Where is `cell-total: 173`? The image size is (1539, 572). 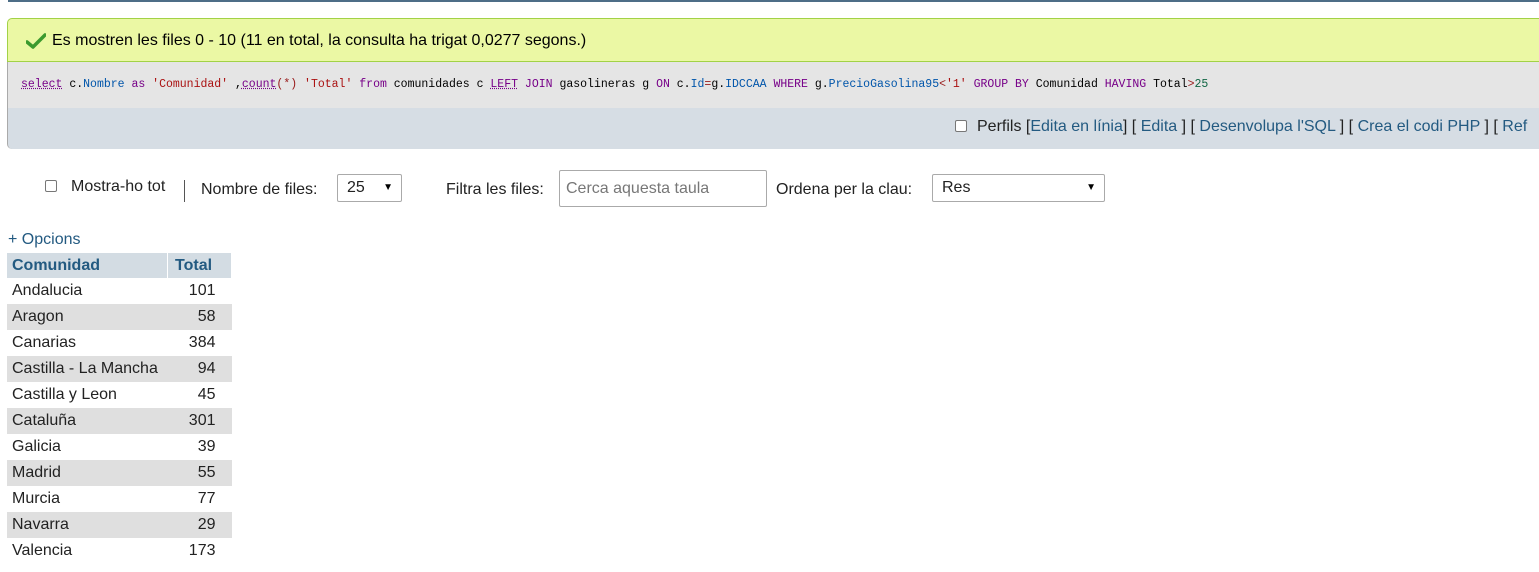
cell-total: 173 is located at coordinates (199, 551).